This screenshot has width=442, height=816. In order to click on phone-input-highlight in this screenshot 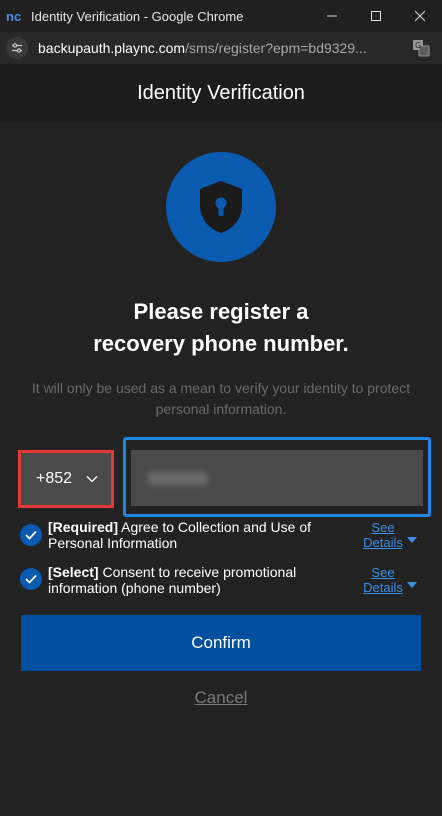, I will do `click(277, 477)`.